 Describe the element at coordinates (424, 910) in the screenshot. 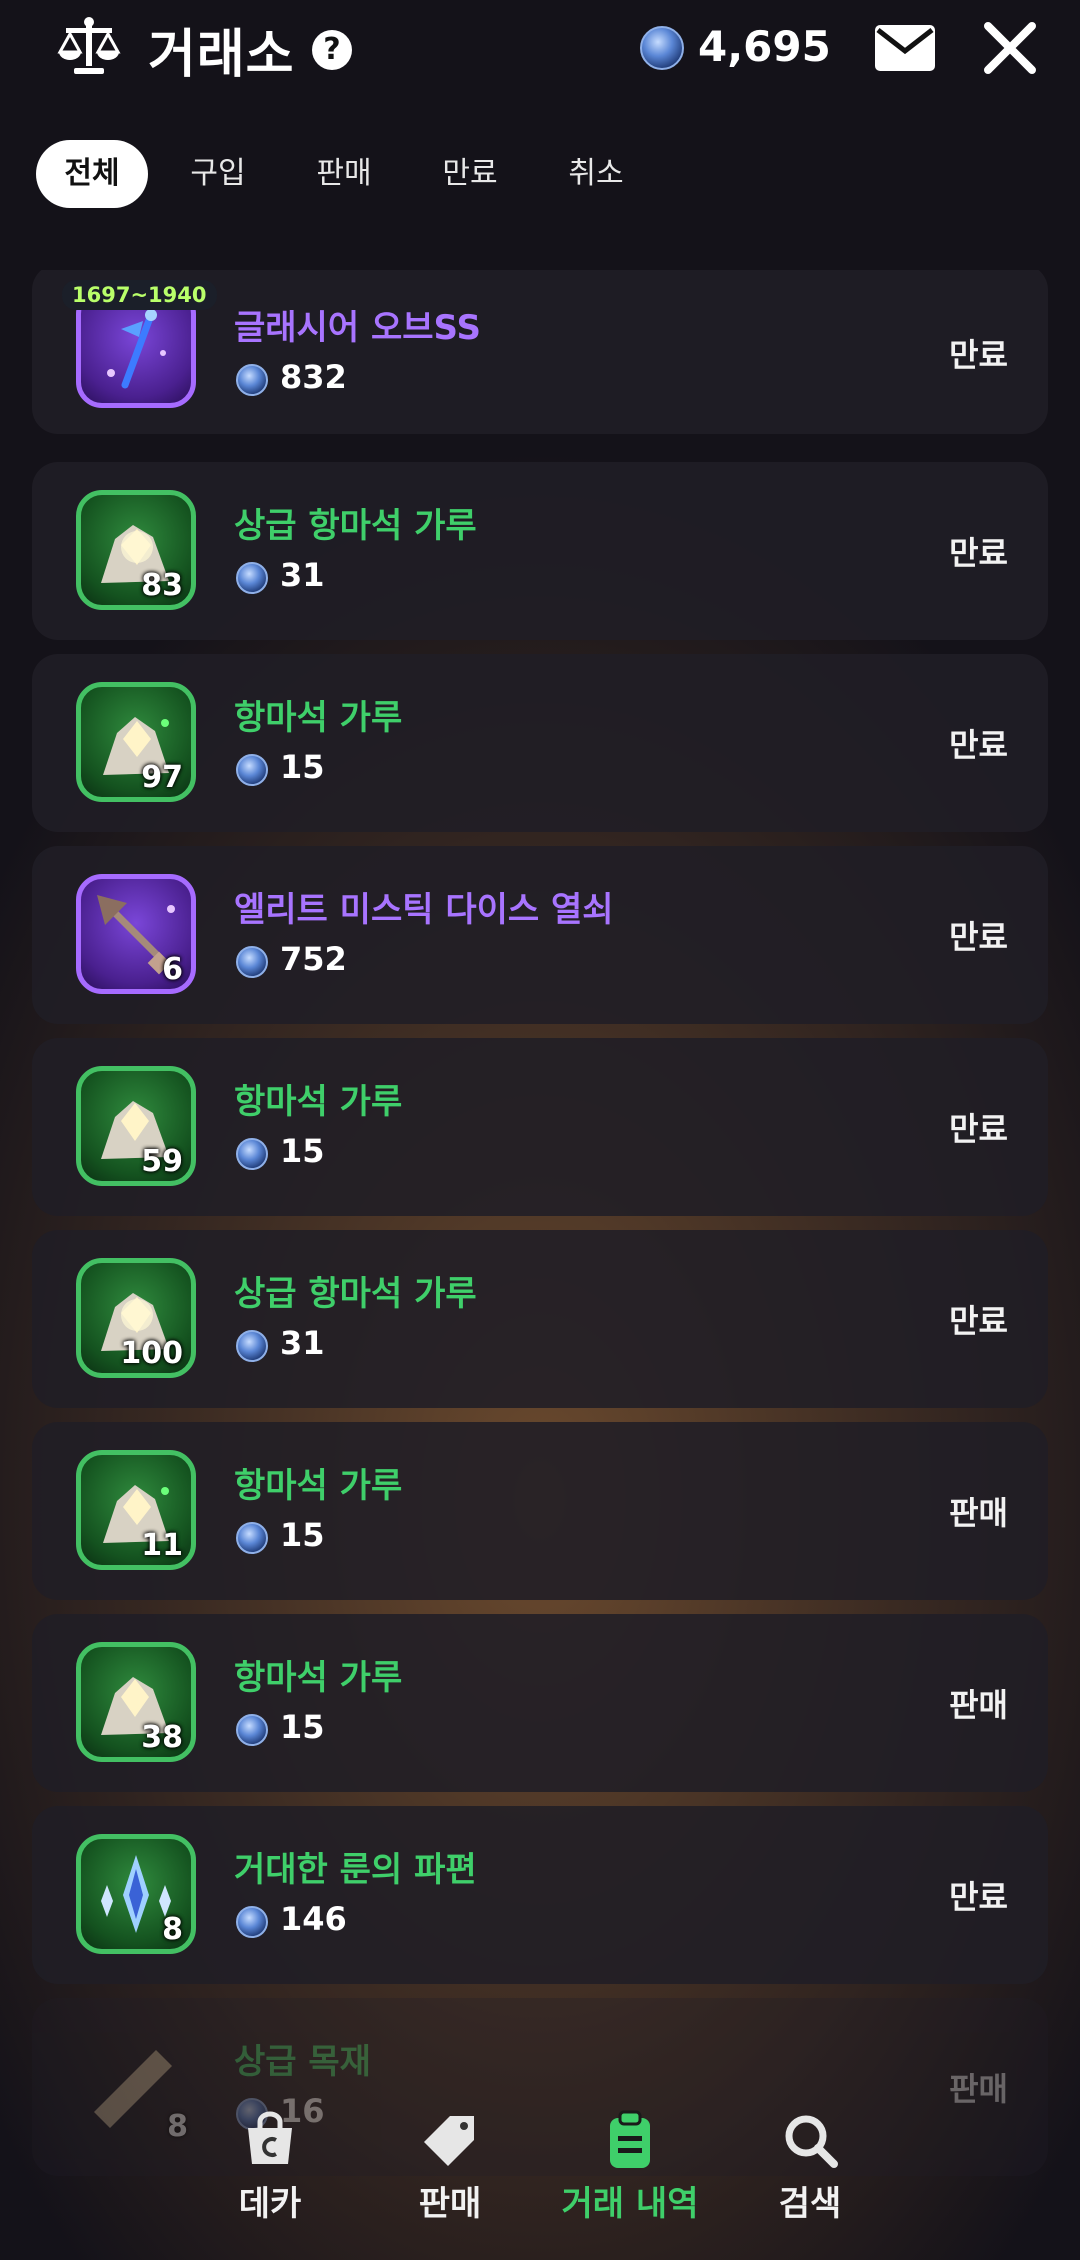

I see `item-name: 엘리트 미스틱 다이스 열쇠` at that location.